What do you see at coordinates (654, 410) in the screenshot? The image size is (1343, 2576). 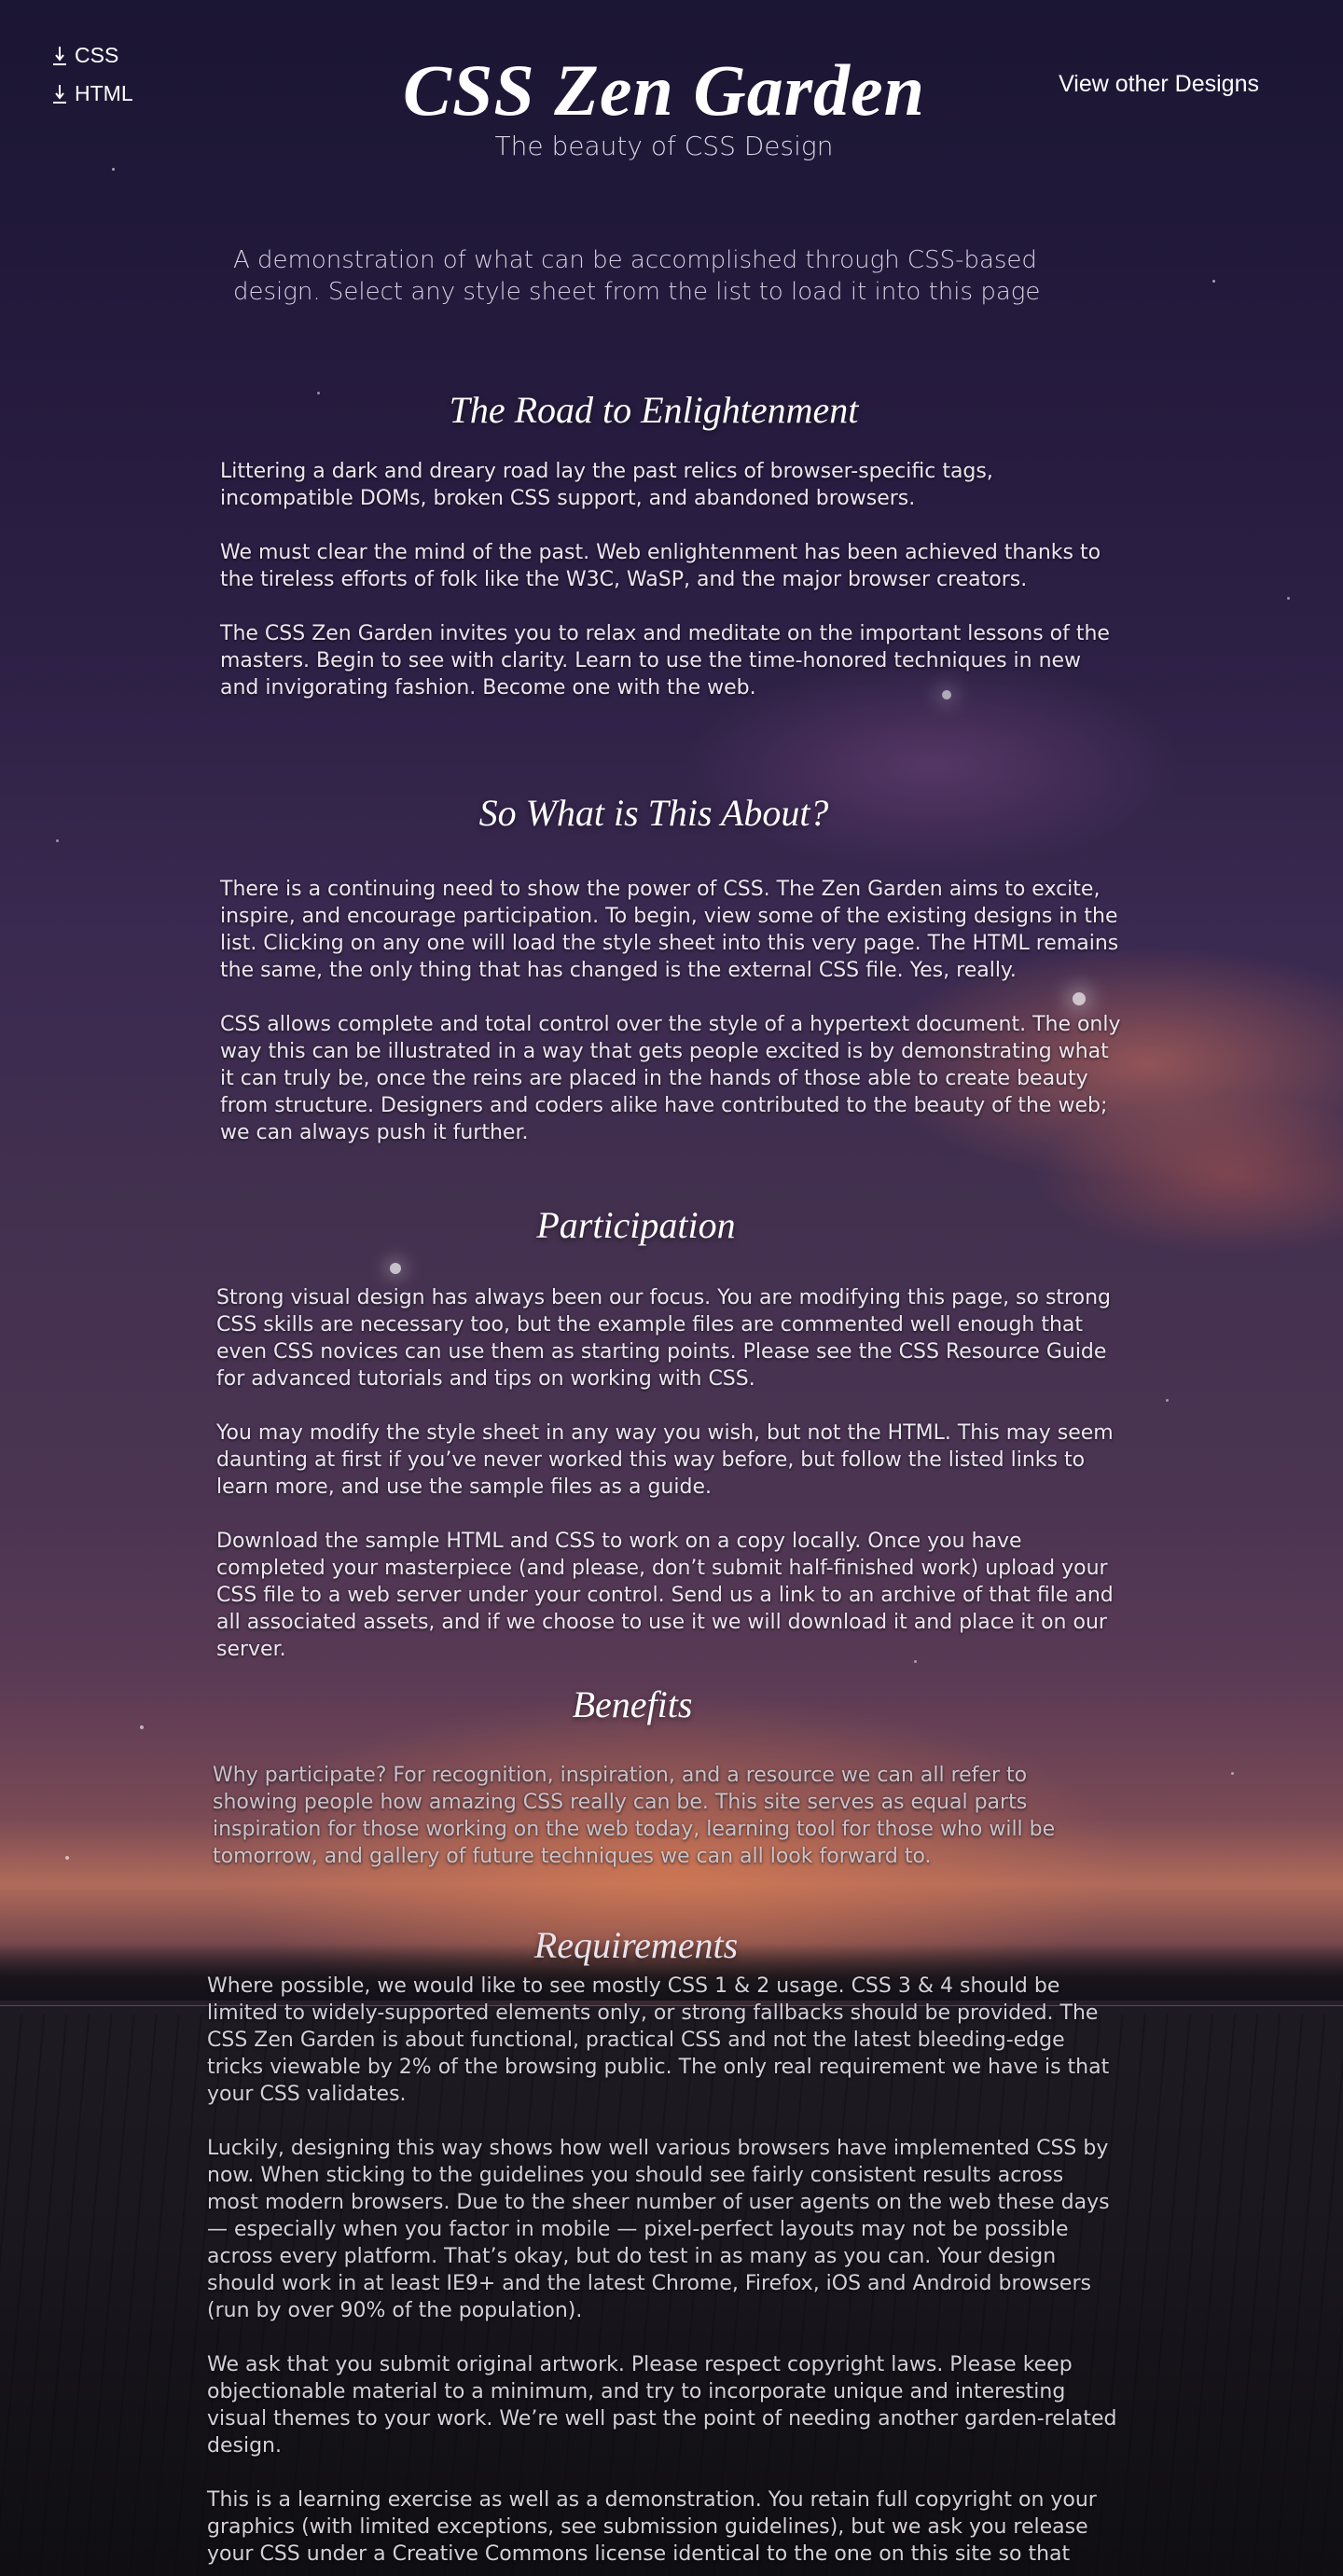 I see `section-heading: The Road to Enlightenment` at bounding box center [654, 410].